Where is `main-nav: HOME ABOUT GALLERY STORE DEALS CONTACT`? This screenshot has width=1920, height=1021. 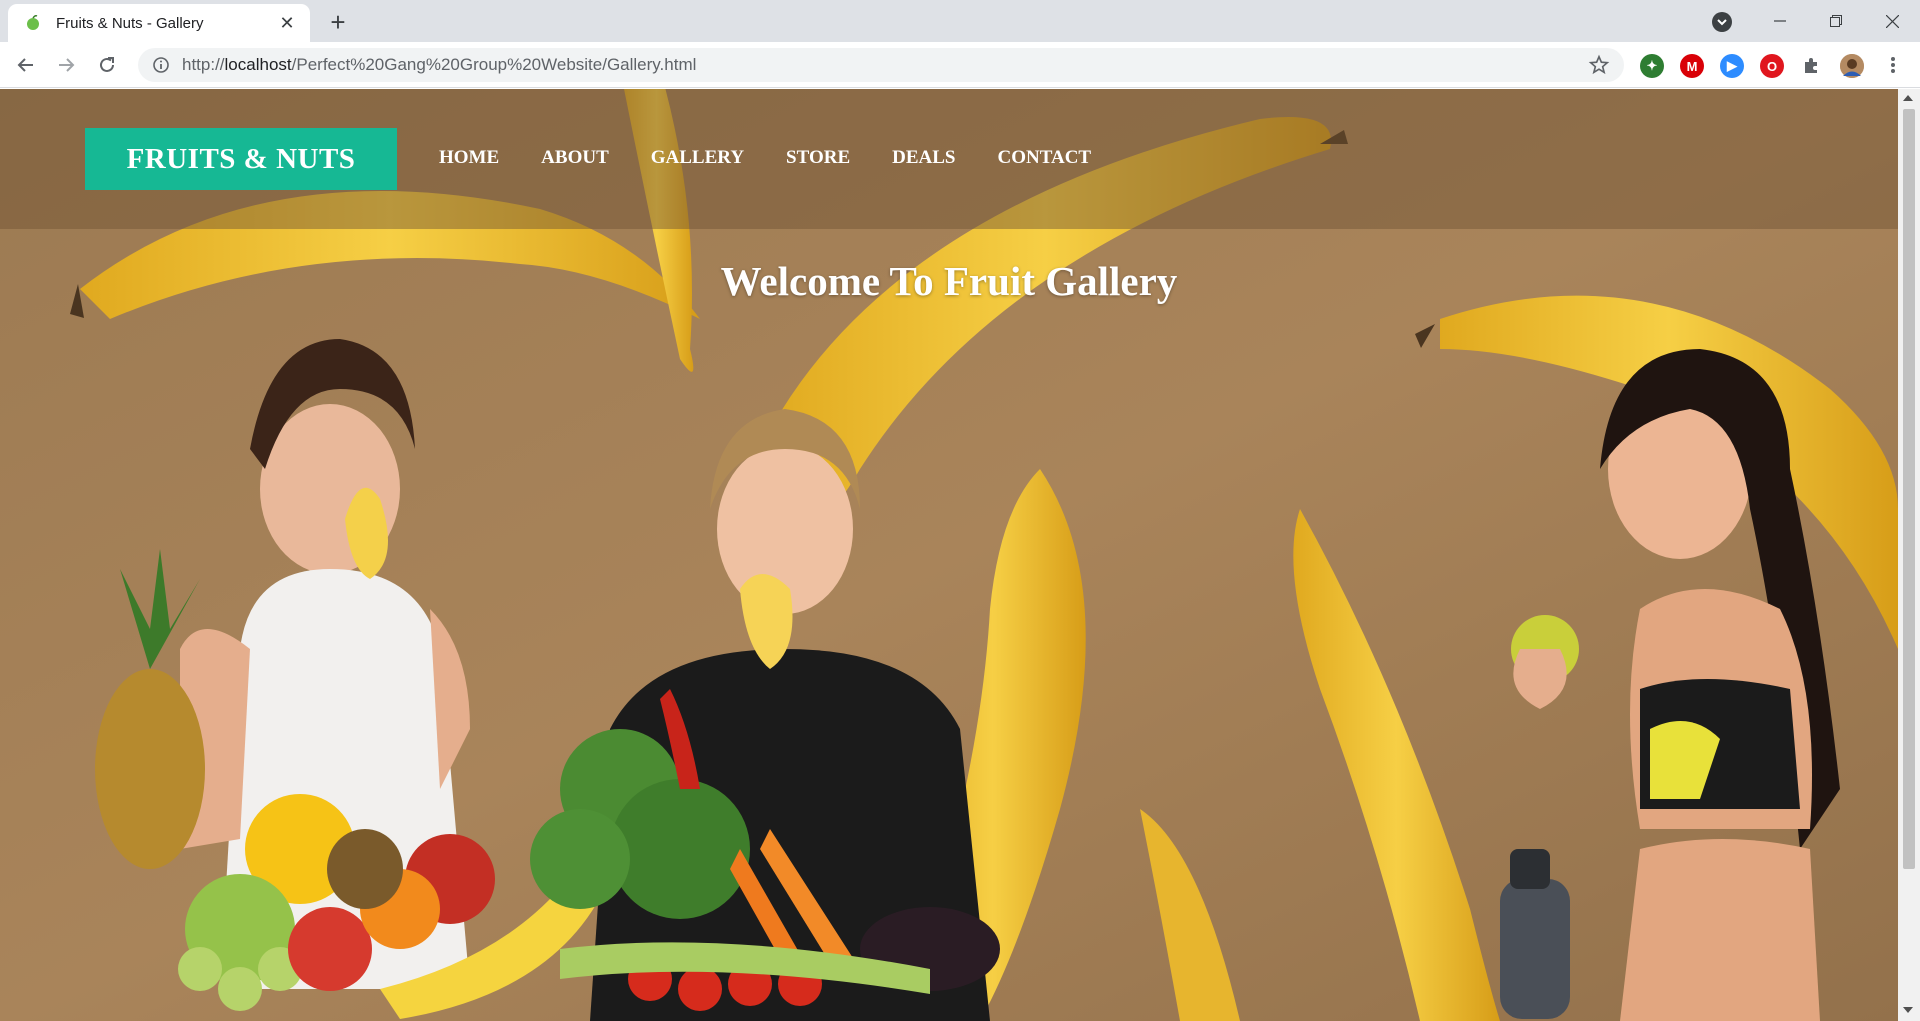
main-nav: HOME ABOUT GALLERY STORE DEALS CONTACT is located at coordinates (786, 158).